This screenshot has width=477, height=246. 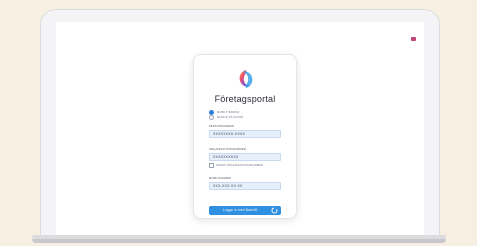 What do you see at coordinates (240, 210) in the screenshot?
I see `login-button-label: Logga in med BankID` at bounding box center [240, 210].